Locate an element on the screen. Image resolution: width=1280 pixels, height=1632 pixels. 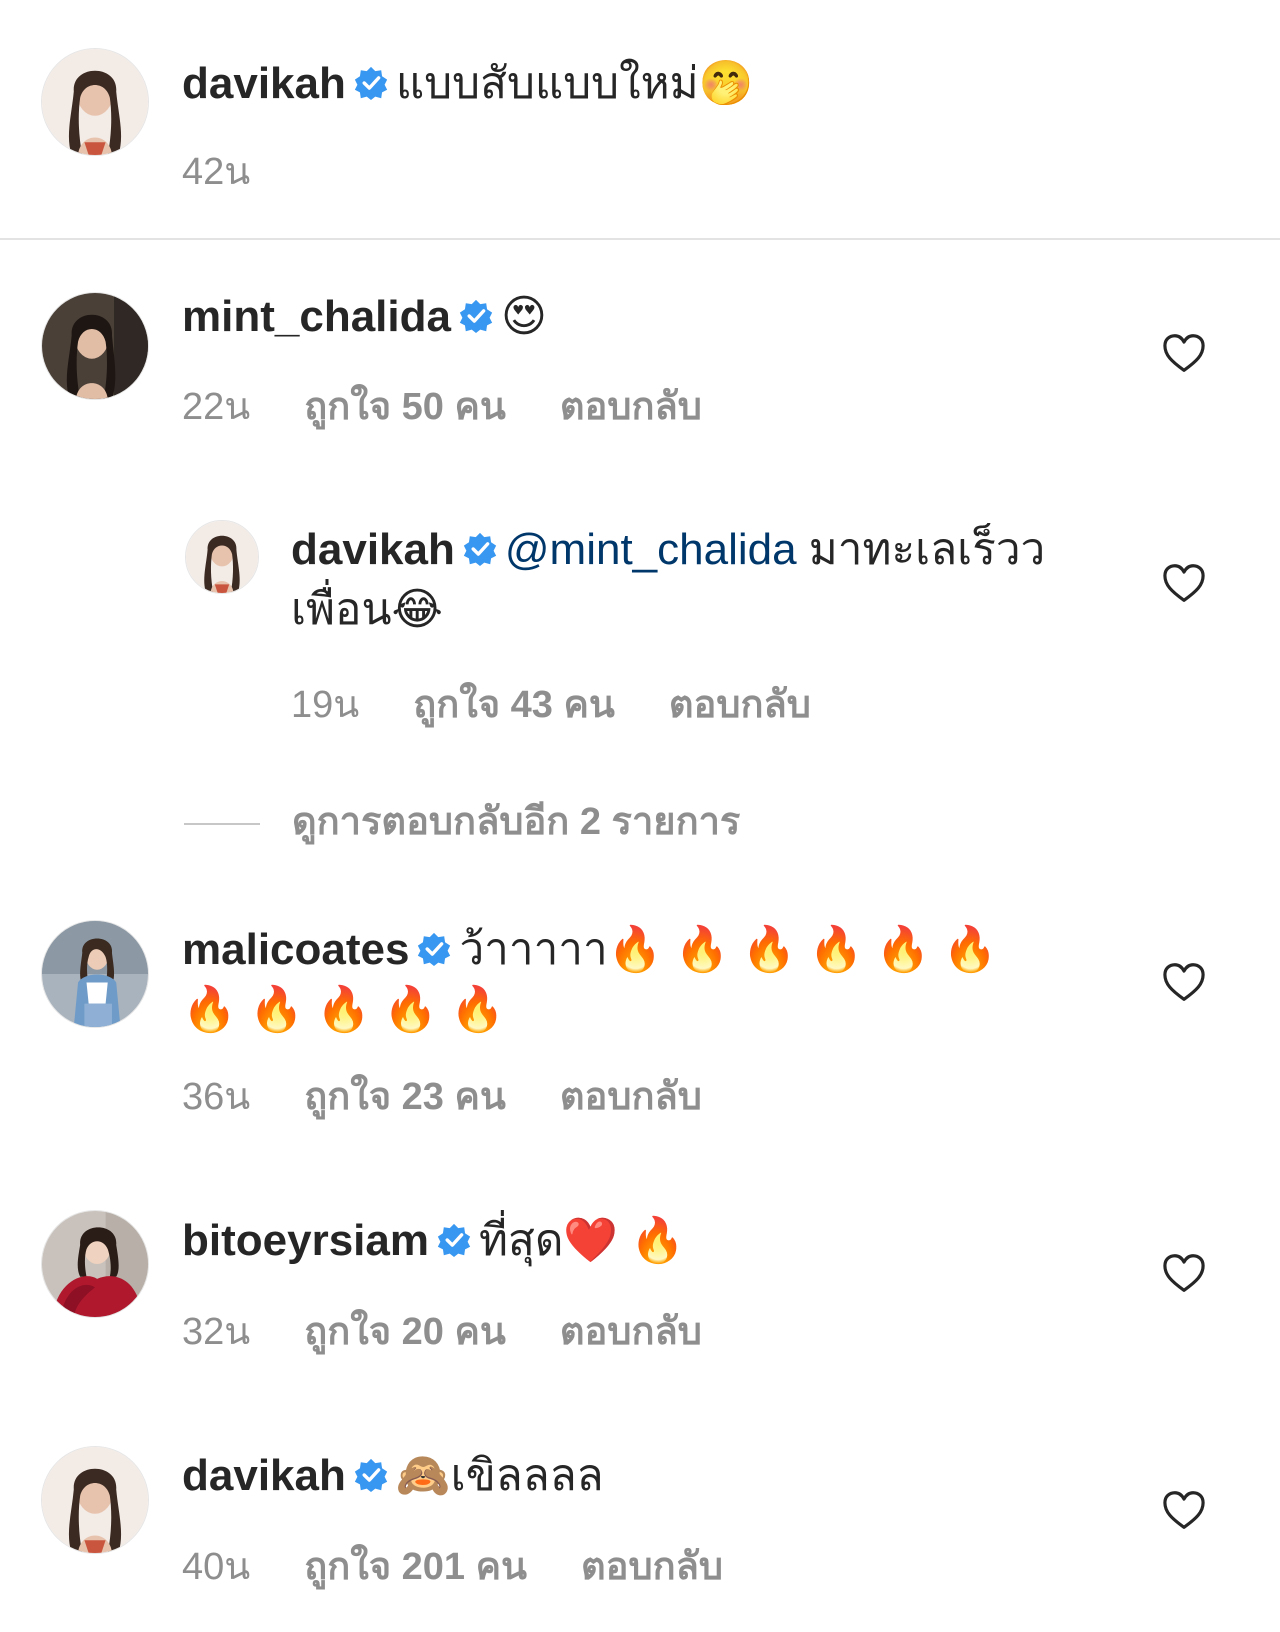
comment-meta: 36น ถูกใจ 23 คน ตอบกลับ is located at coordinates (469, 1095).